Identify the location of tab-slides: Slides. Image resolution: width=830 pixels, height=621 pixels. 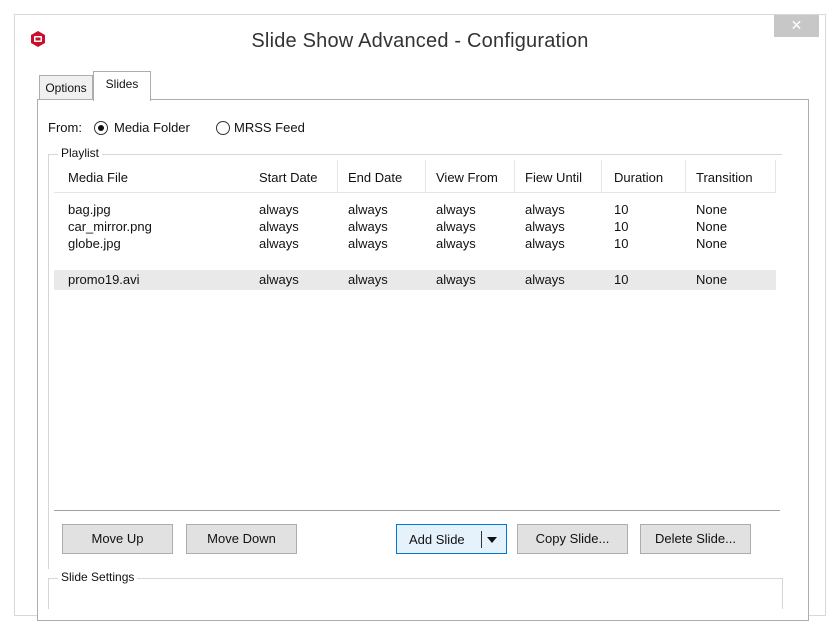
(122, 86).